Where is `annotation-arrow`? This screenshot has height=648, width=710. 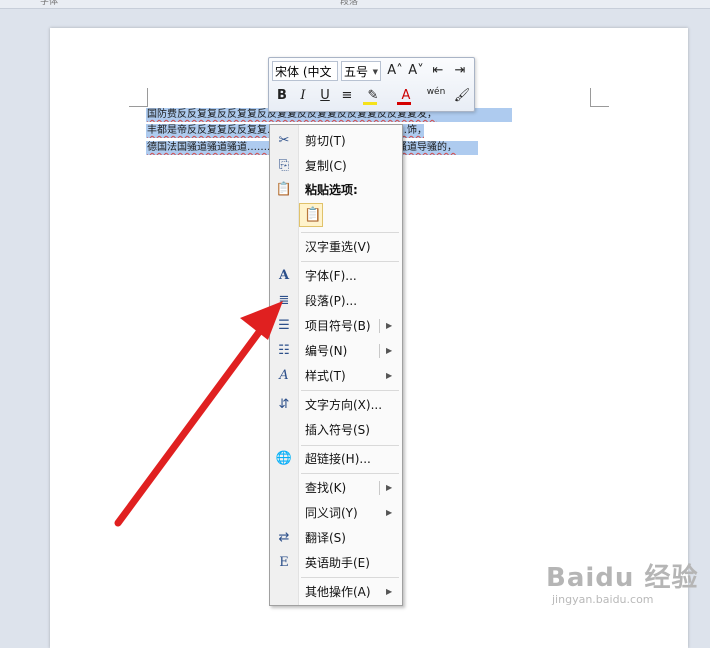
annotation-arrow is located at coordinates (198, 414).